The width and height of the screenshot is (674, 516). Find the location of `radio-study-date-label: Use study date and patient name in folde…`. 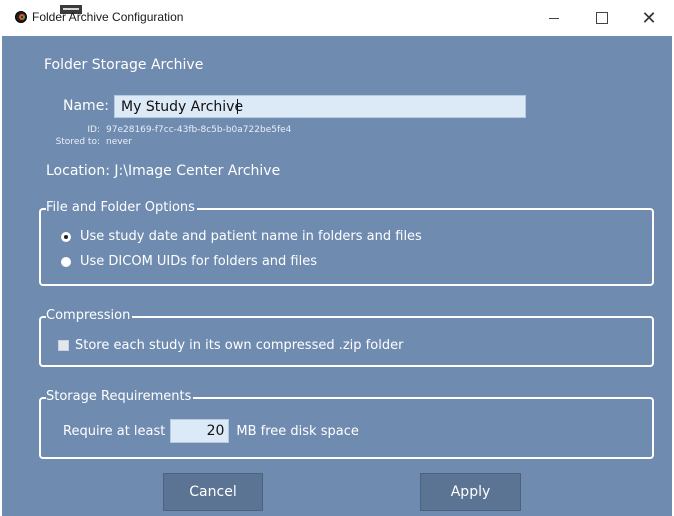

radio-study-date-label: Use study date and patient name in folde… is located at coordinates (251, 236).